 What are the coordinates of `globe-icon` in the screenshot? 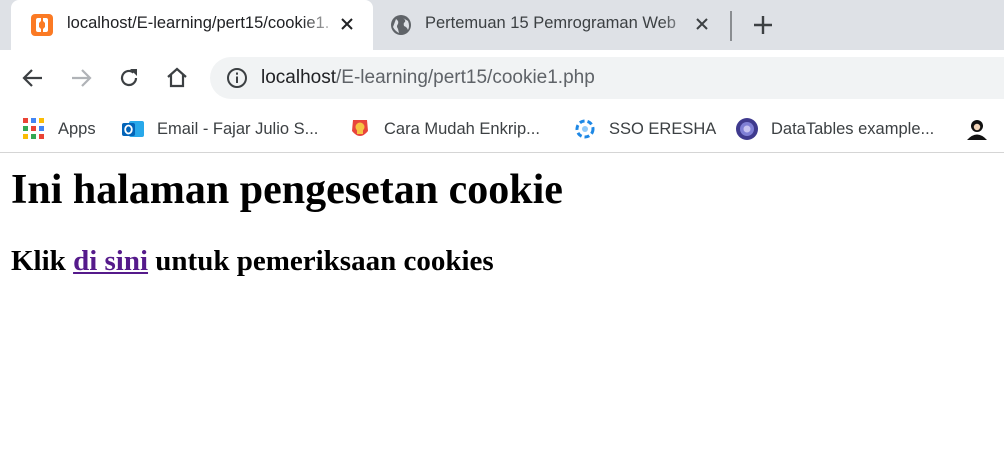 It's located at (401, 25).